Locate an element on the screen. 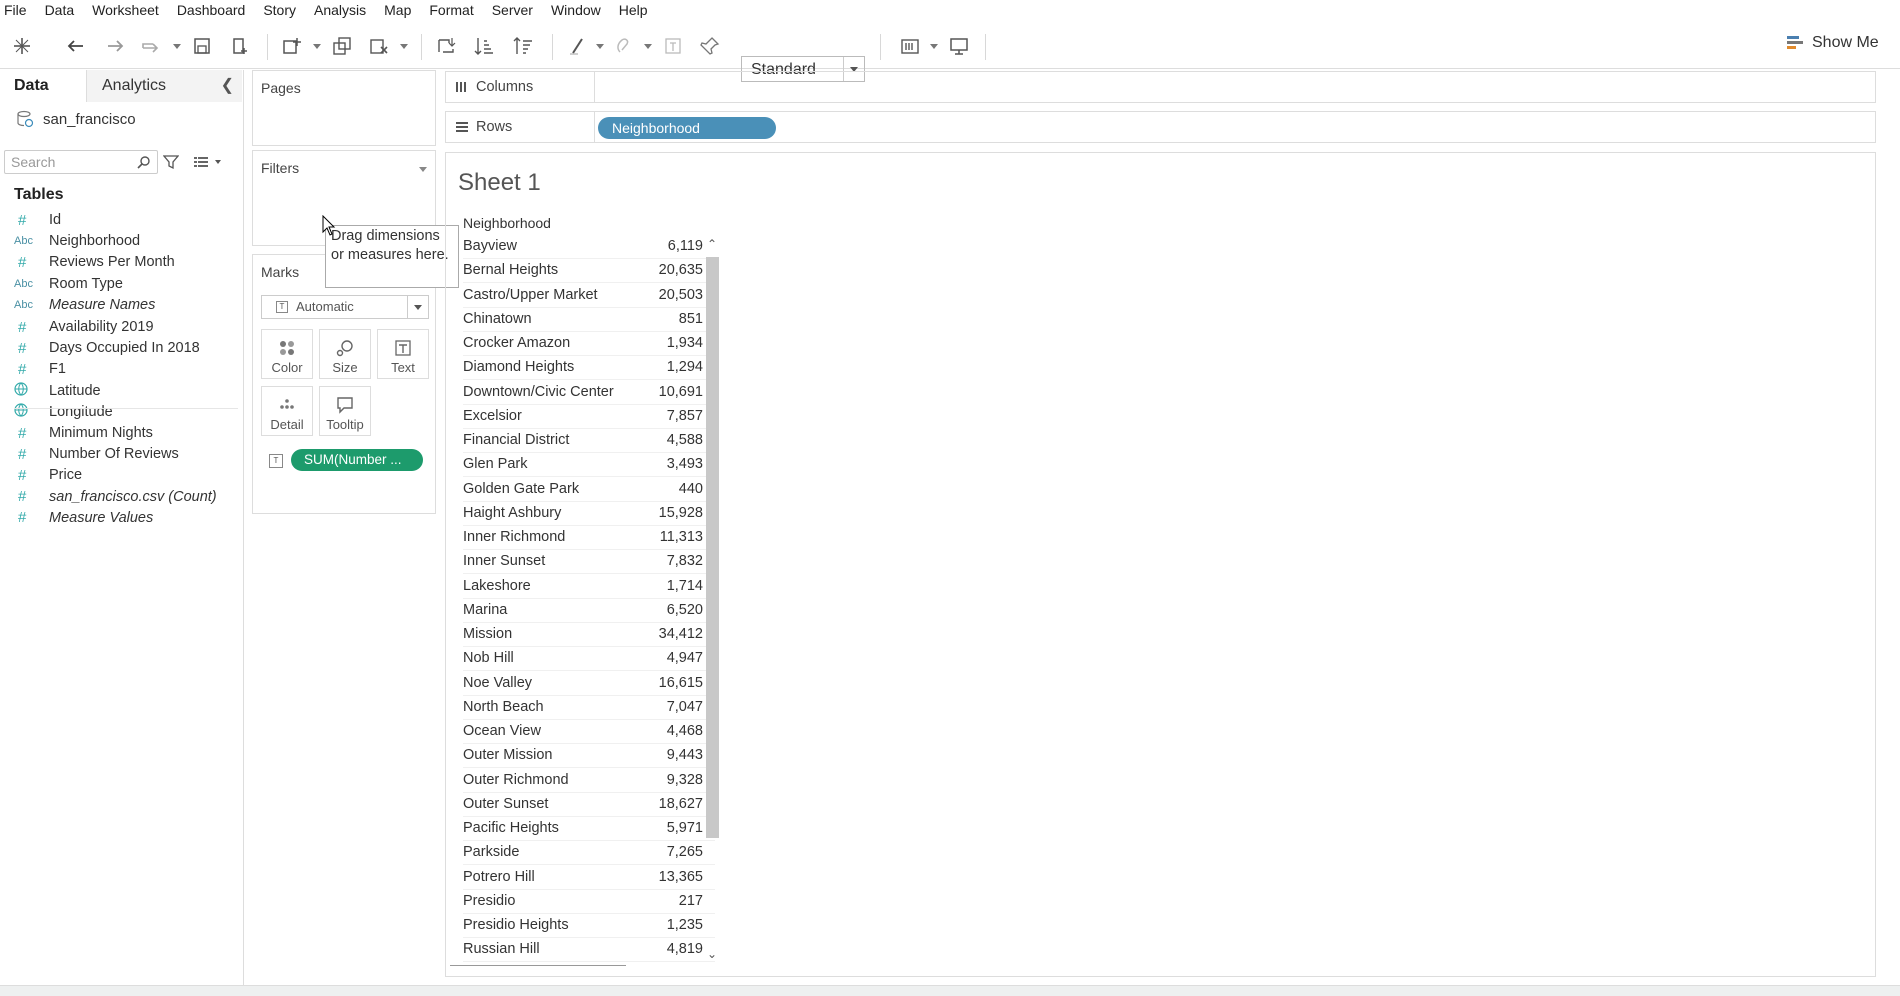  view-options-icon is located at coordinates (208, 162).